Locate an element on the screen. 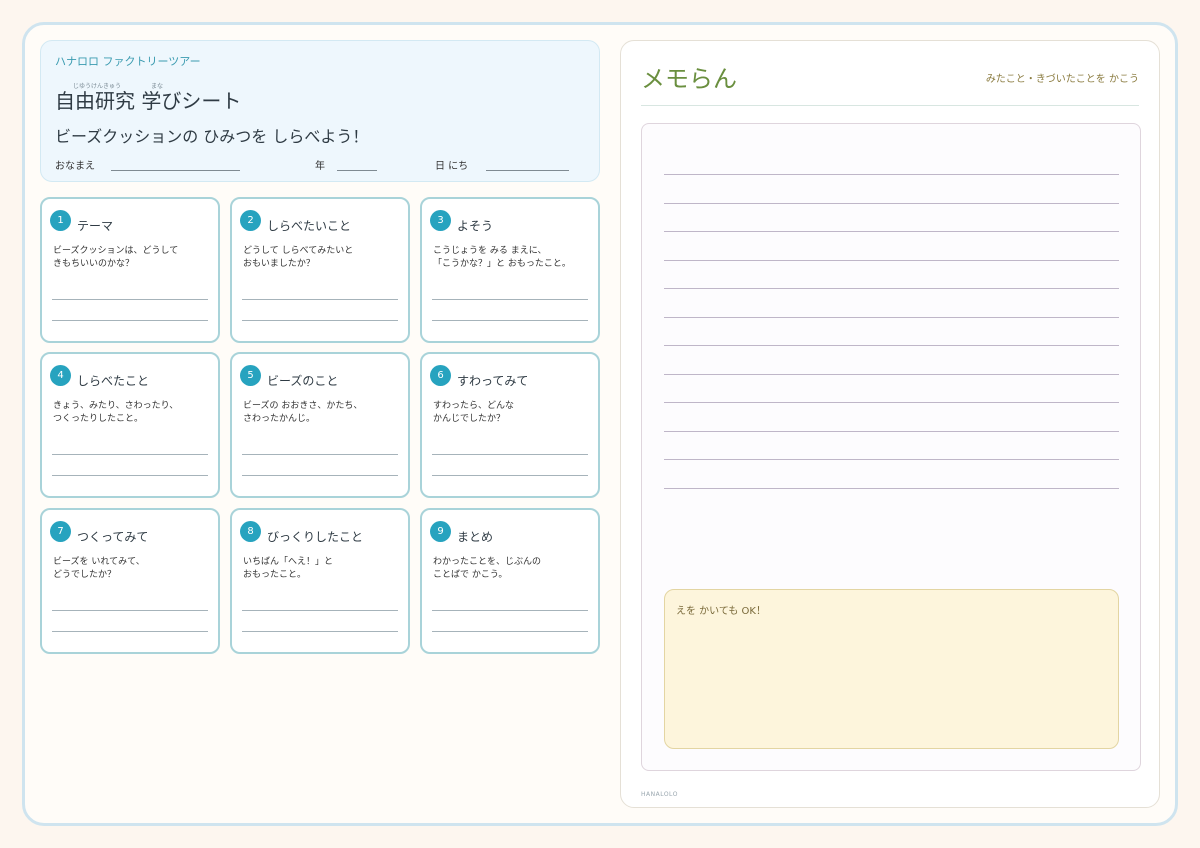 This screenshot has height=848, width=1200. card-title: びっくりしたこと is located at coordinates (315, 537).